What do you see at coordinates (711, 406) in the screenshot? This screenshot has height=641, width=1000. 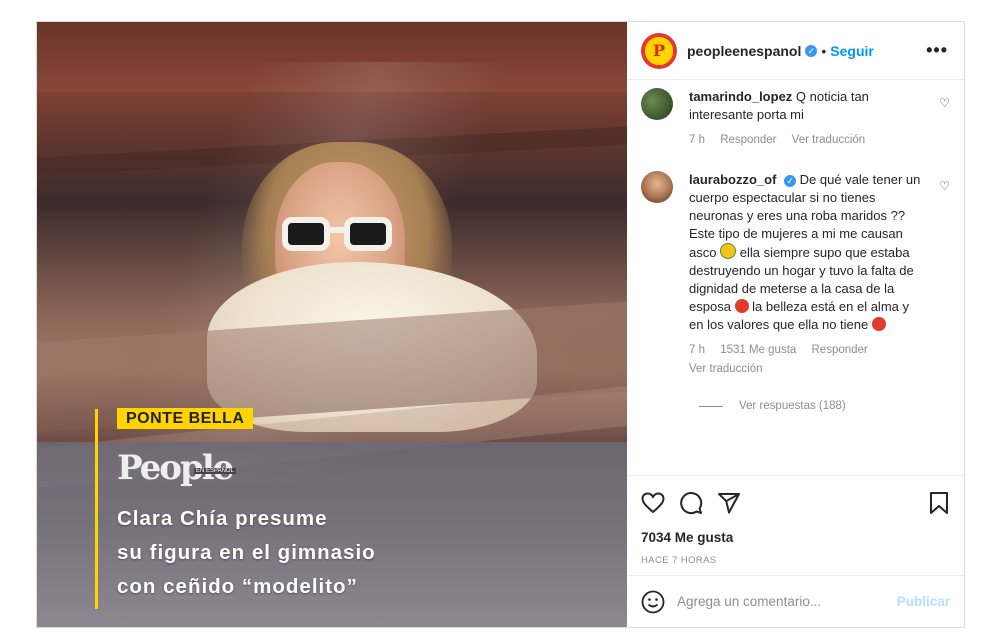 I see `replies-line` at bounding box center [711, 406].